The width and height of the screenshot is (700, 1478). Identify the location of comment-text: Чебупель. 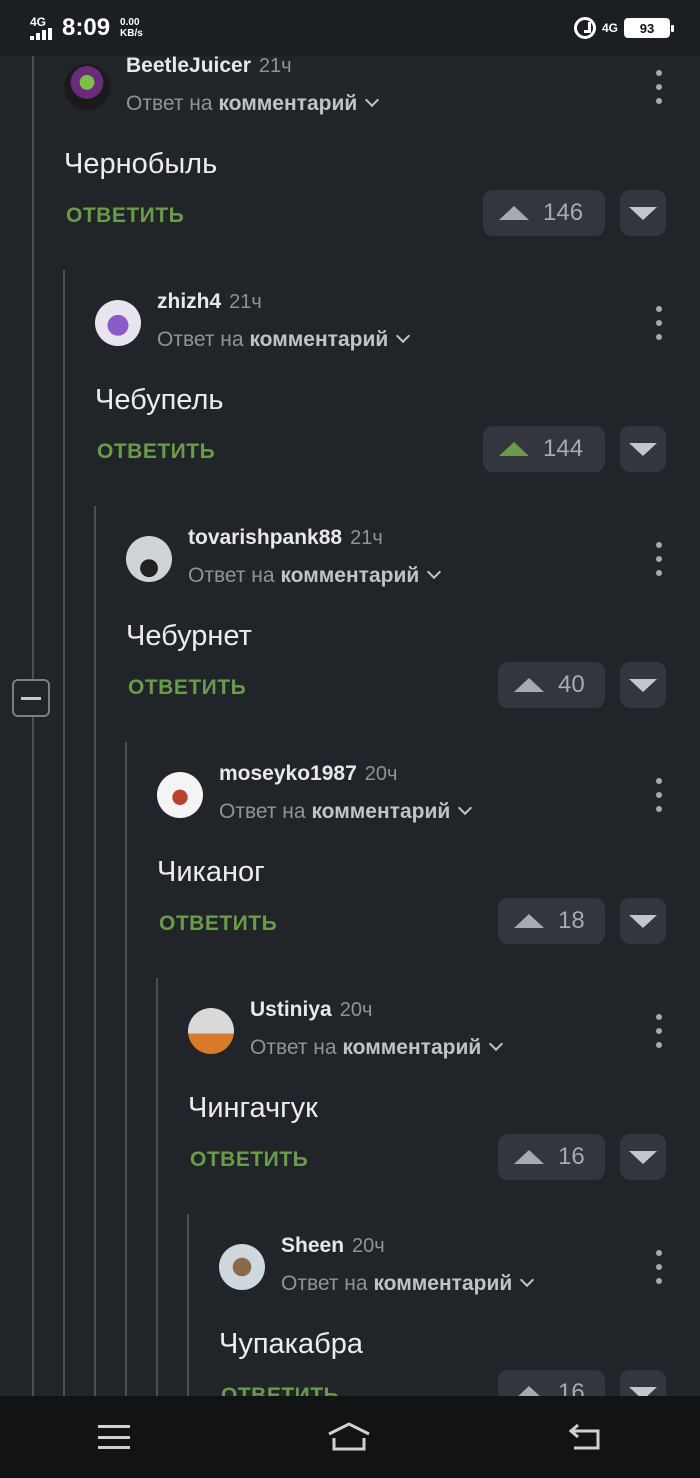
(159, 400).